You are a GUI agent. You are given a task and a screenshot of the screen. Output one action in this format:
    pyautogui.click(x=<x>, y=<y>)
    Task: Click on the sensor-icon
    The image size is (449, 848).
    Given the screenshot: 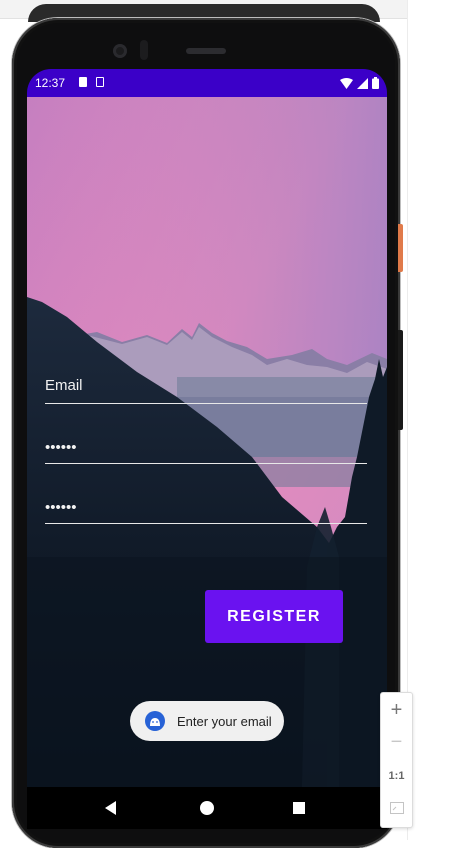 What is the action you would take?
    pyautogui.click(x=144, y=50)
    